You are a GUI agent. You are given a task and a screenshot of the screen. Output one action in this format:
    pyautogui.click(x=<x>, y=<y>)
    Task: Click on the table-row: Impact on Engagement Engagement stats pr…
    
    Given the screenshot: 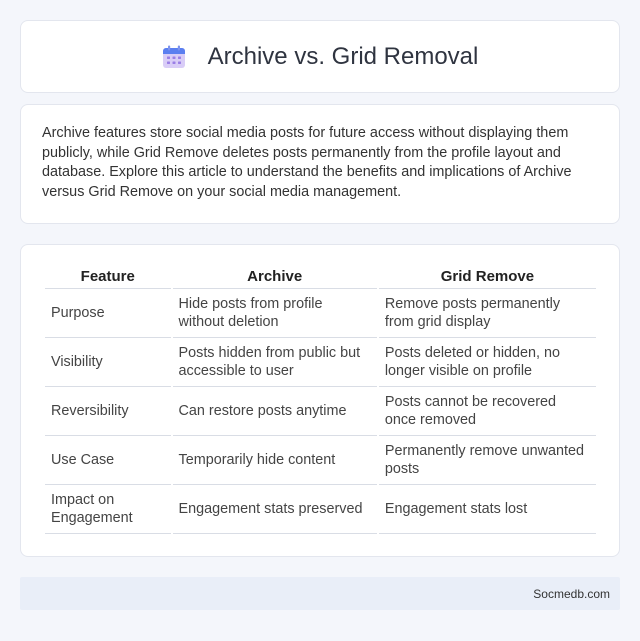 What is the action you would take?
    pyautogui.click(x=320, y=509)
    